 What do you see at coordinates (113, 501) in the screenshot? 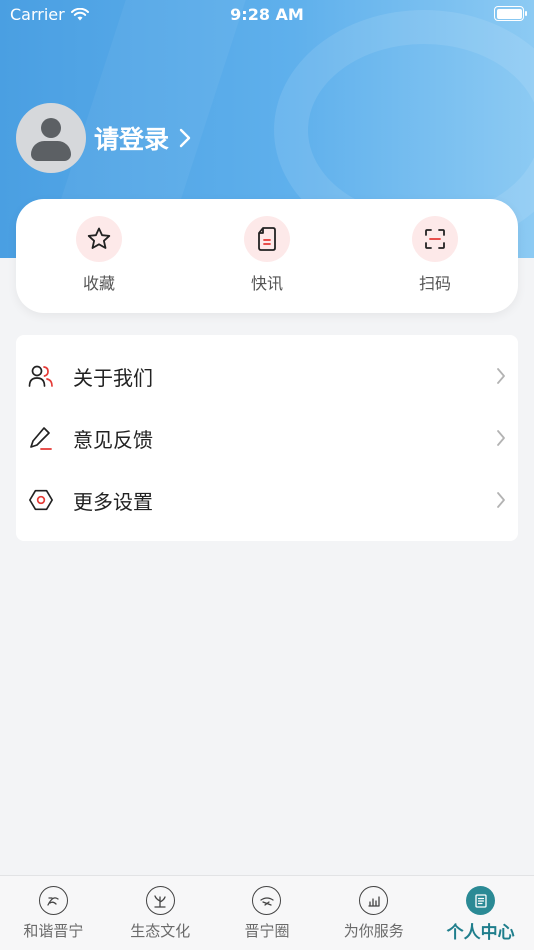
I see `menu-item-label: 更多设置` at bounding box center [113, 501].